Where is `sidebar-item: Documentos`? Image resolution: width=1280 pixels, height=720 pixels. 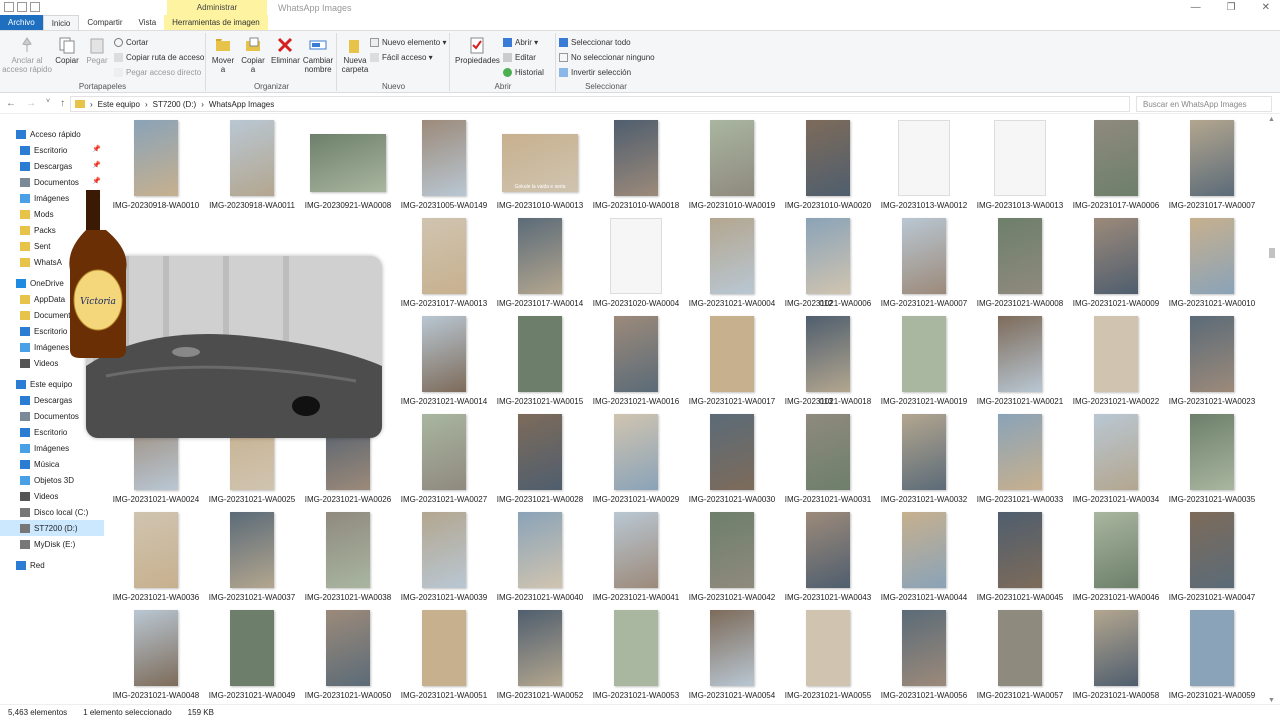 sidebar-item: Documentos is located at coordinates (39, 182).